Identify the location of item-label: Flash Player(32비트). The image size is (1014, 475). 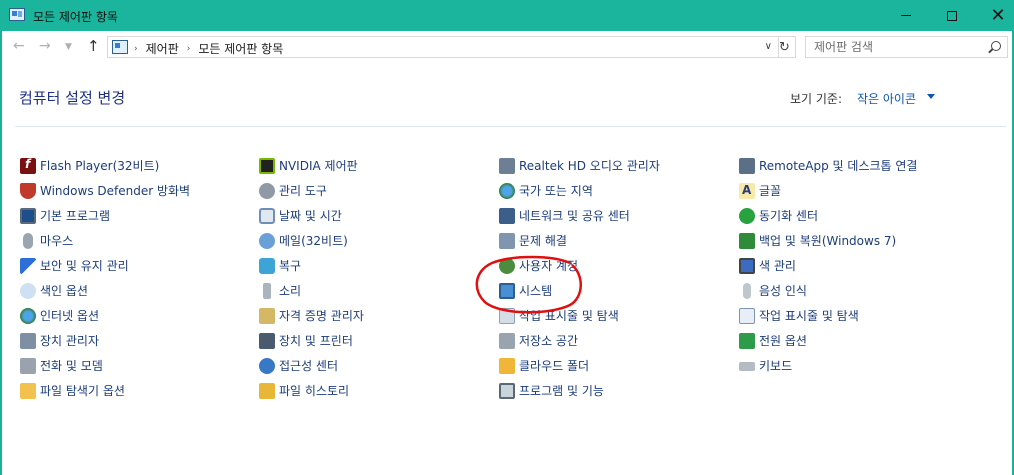
(100, 166).